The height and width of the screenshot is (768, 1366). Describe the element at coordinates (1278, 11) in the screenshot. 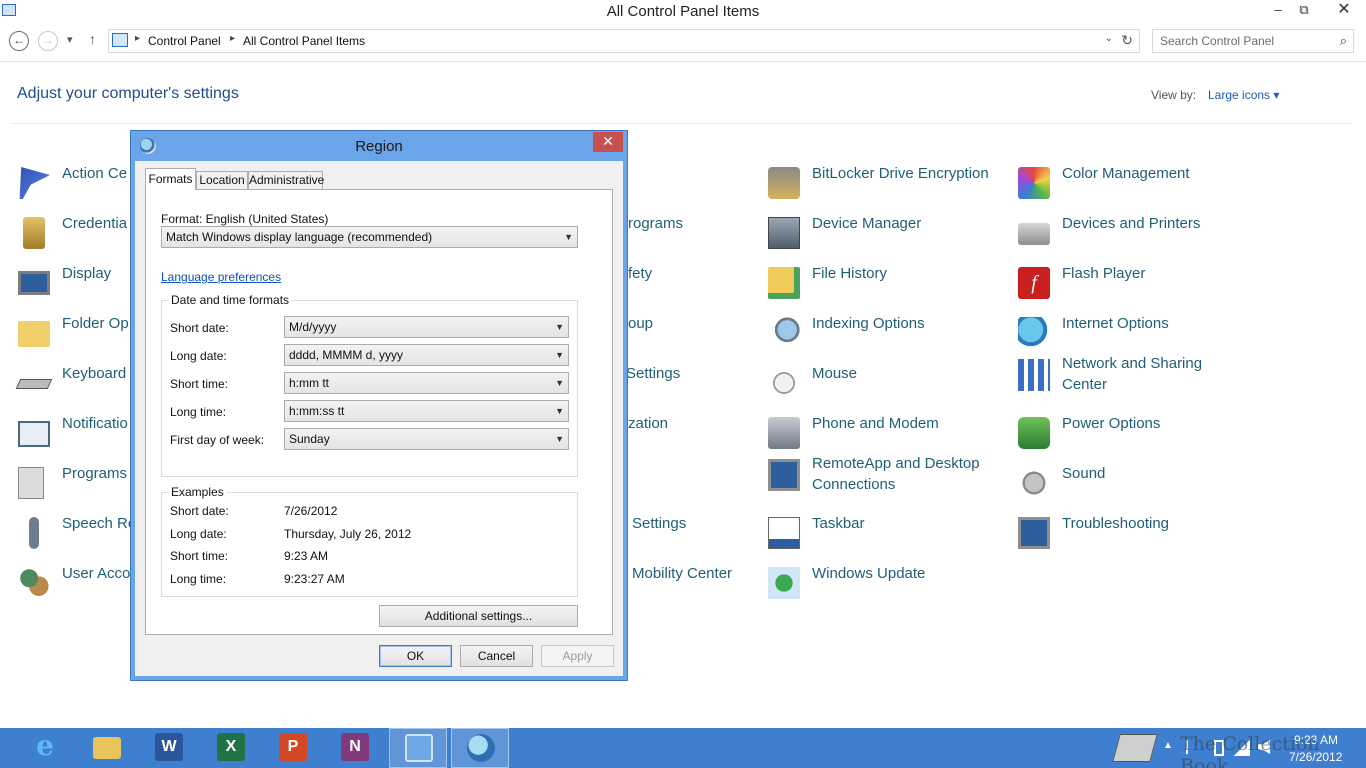

I see `minimize-button: –` at that location.